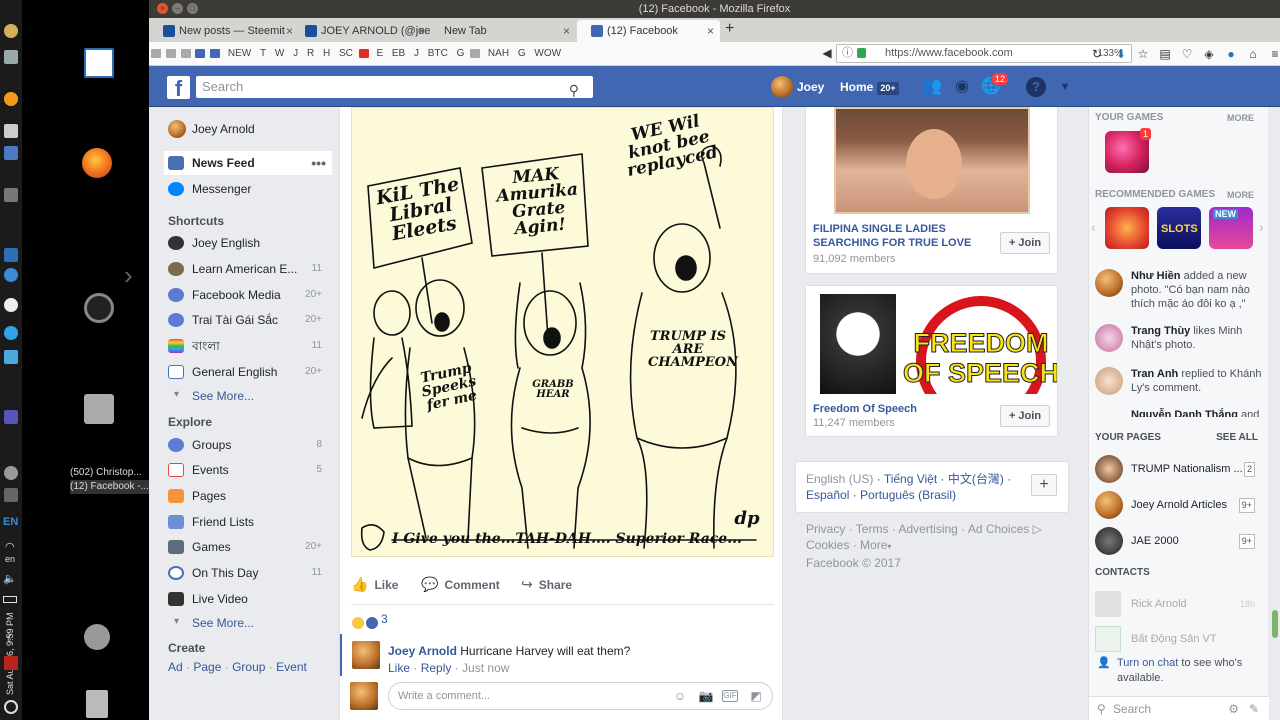 The width and height of the screenshot is (1280, 720). I want to click on add-language-button: +, so click(1044, 485).